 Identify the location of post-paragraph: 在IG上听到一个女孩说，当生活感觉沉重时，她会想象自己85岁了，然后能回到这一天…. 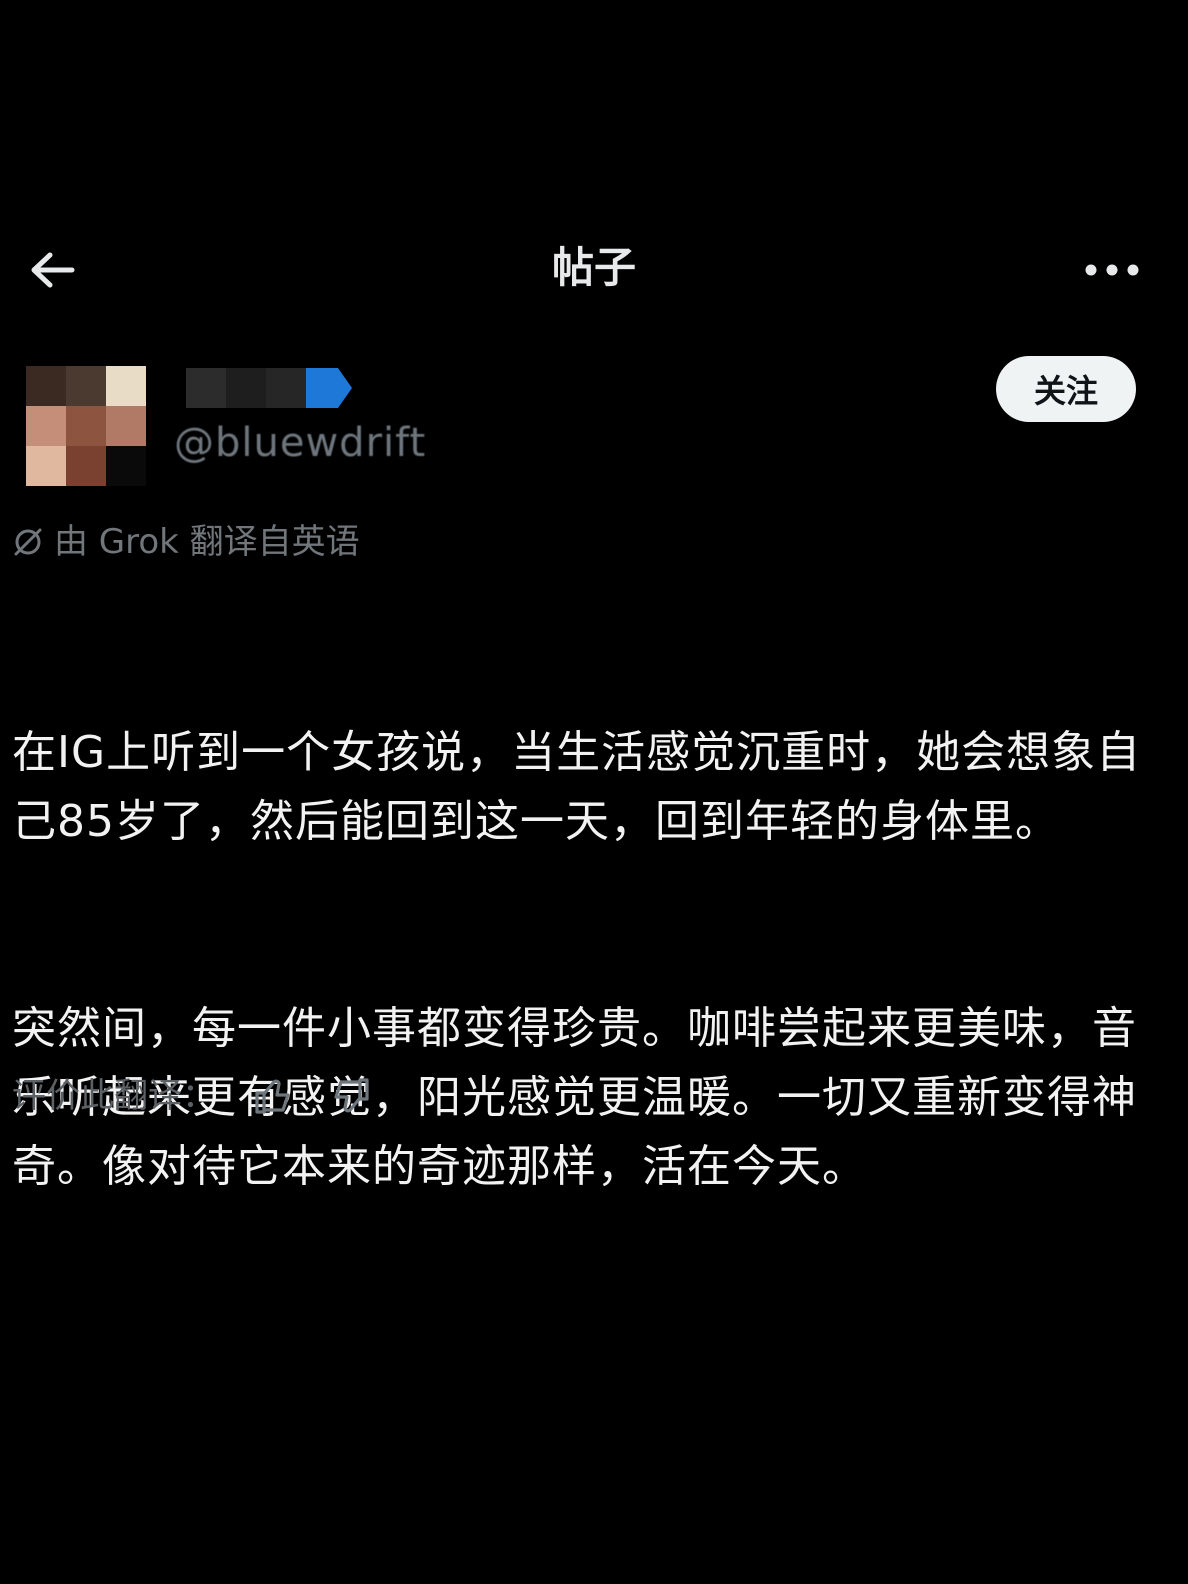
(577, 787).